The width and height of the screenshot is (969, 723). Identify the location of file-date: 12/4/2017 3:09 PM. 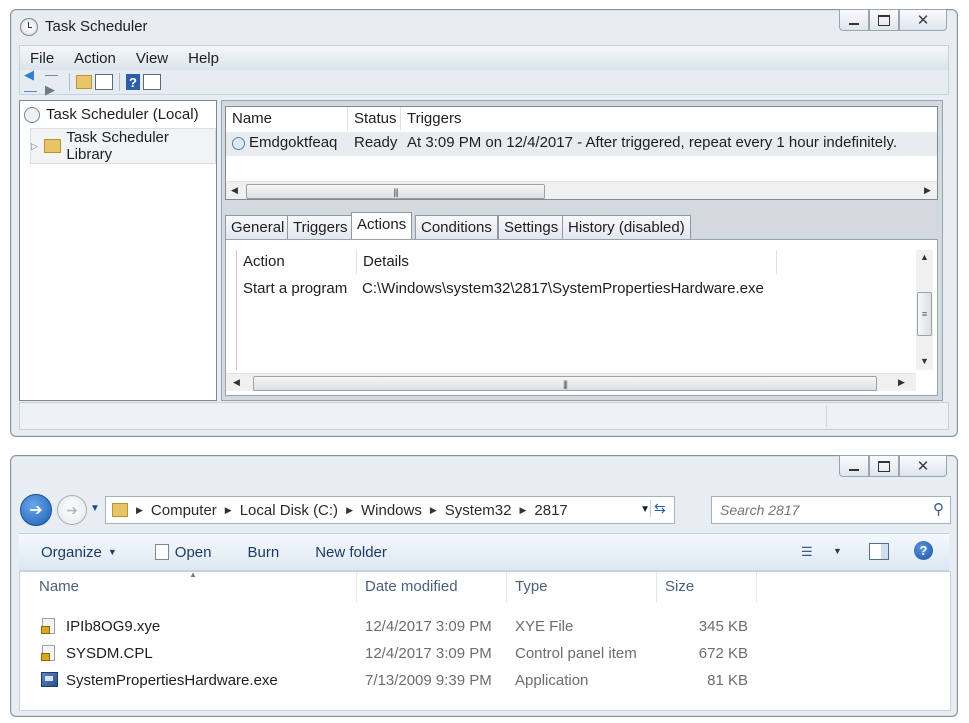
(428, 626).